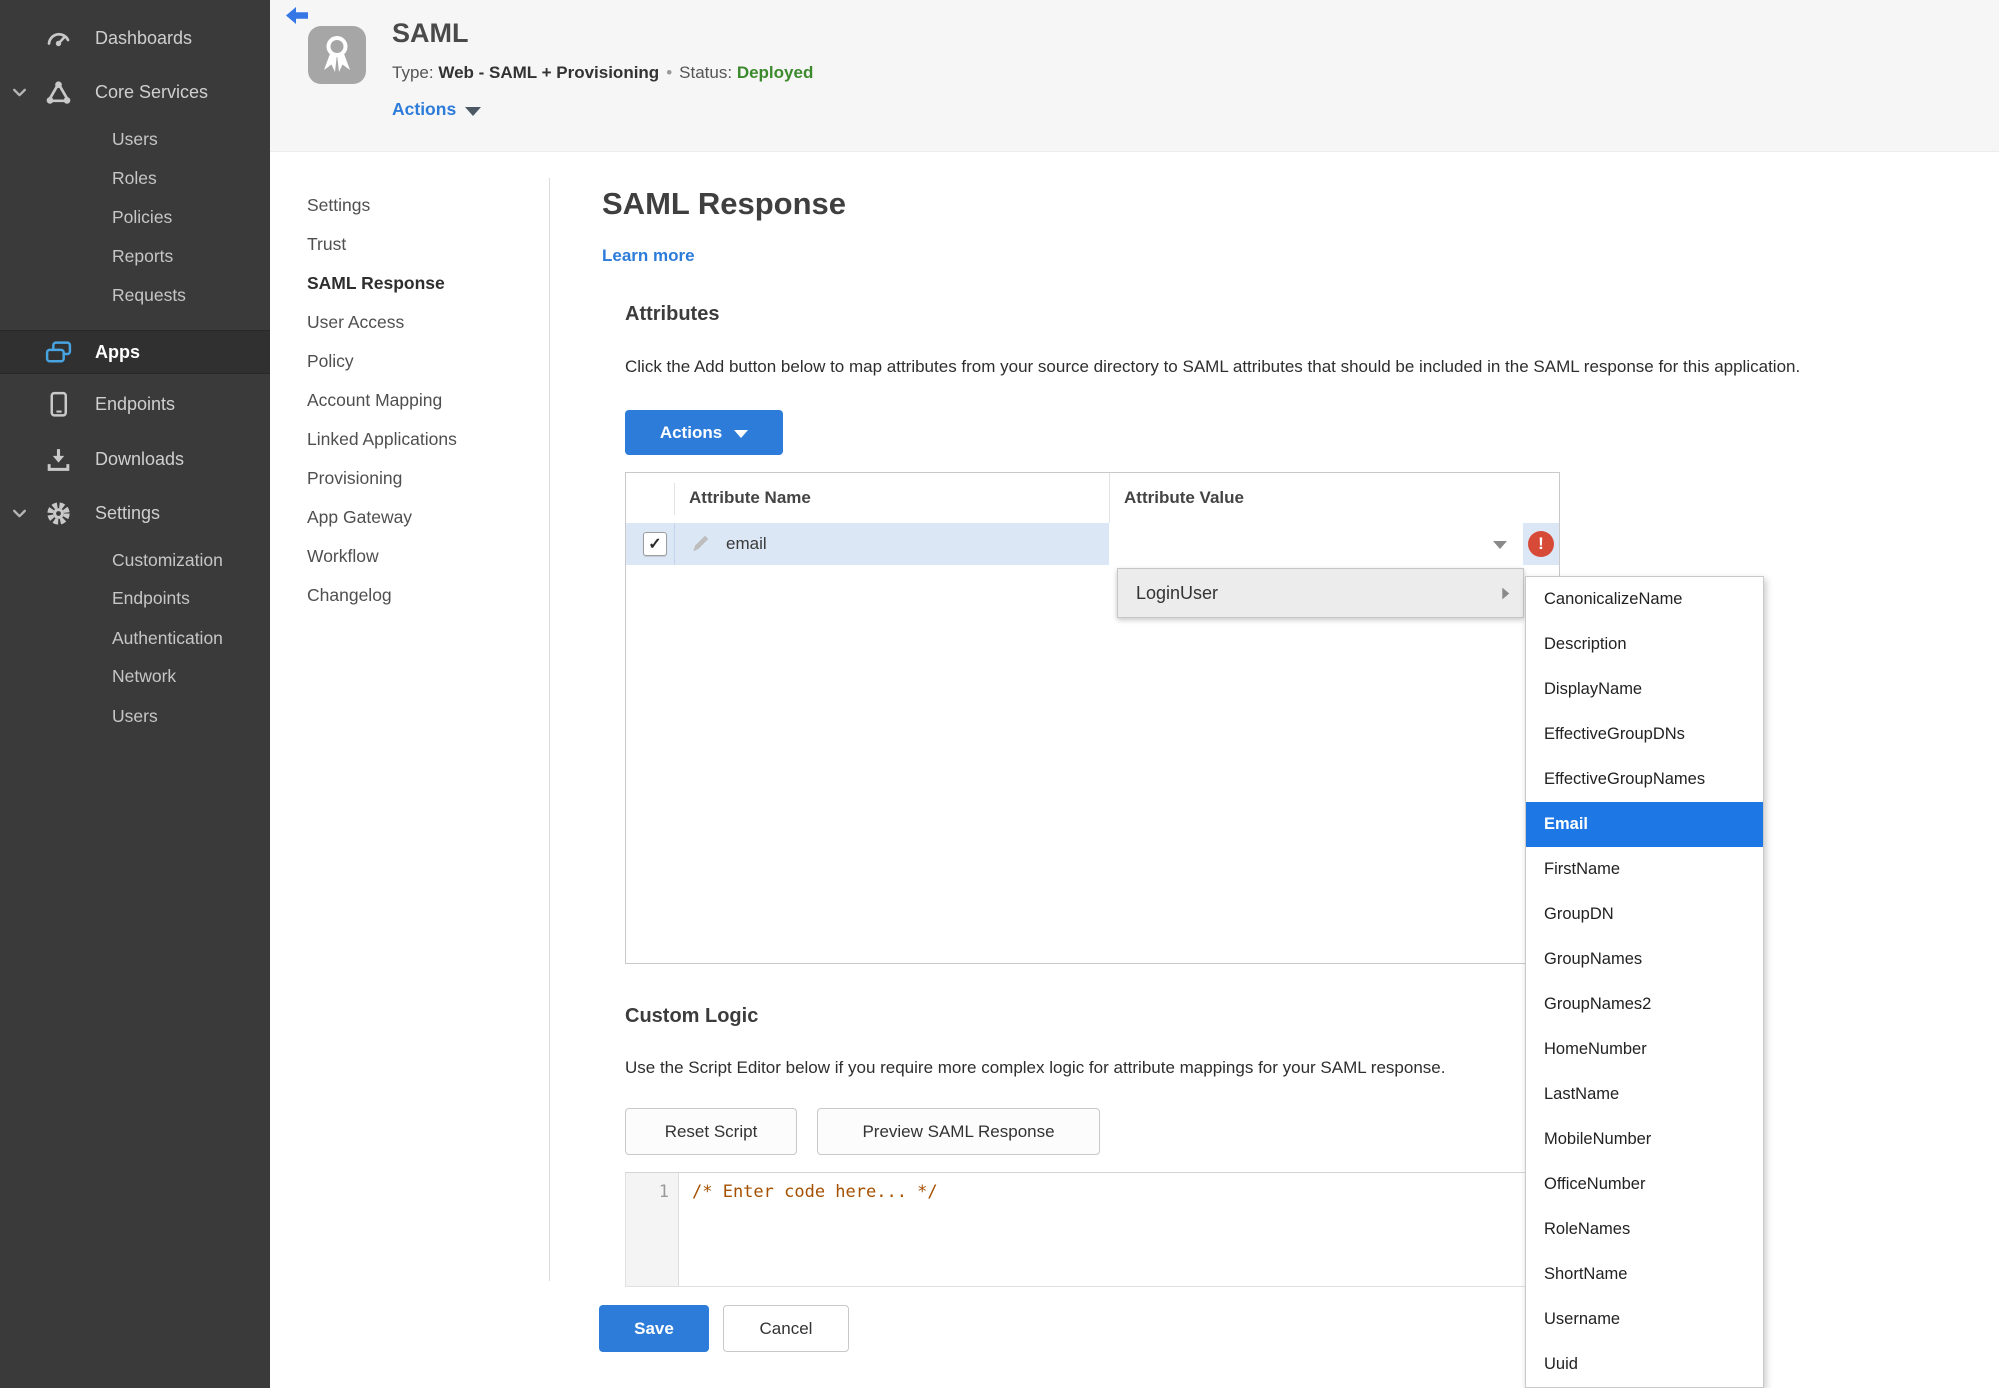 This screenshot has height=1388, width=1999. I want to click on core-services-icon, so click(58, 92).